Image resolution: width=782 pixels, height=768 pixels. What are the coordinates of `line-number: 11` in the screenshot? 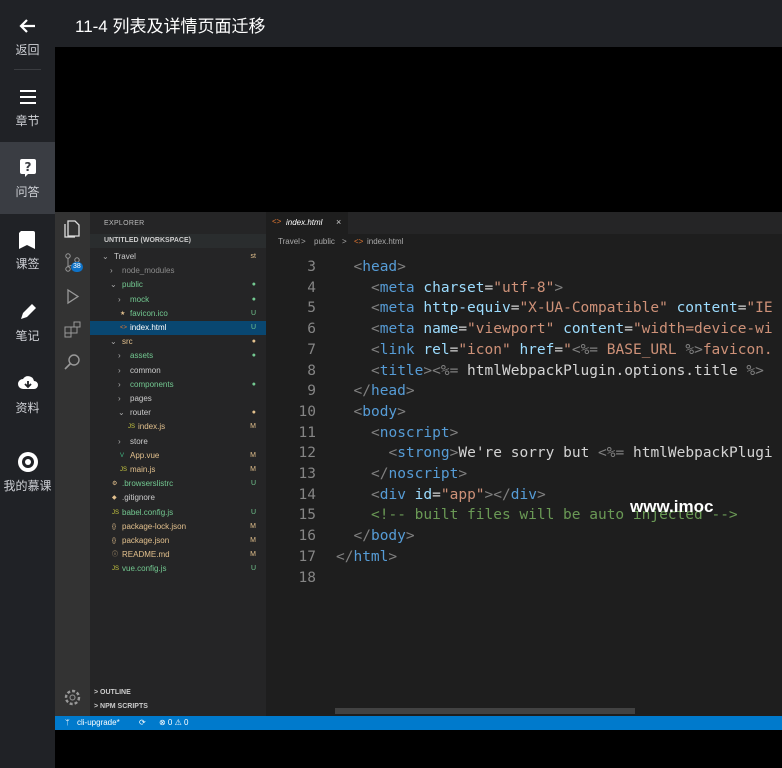 It's located at (307, 432).